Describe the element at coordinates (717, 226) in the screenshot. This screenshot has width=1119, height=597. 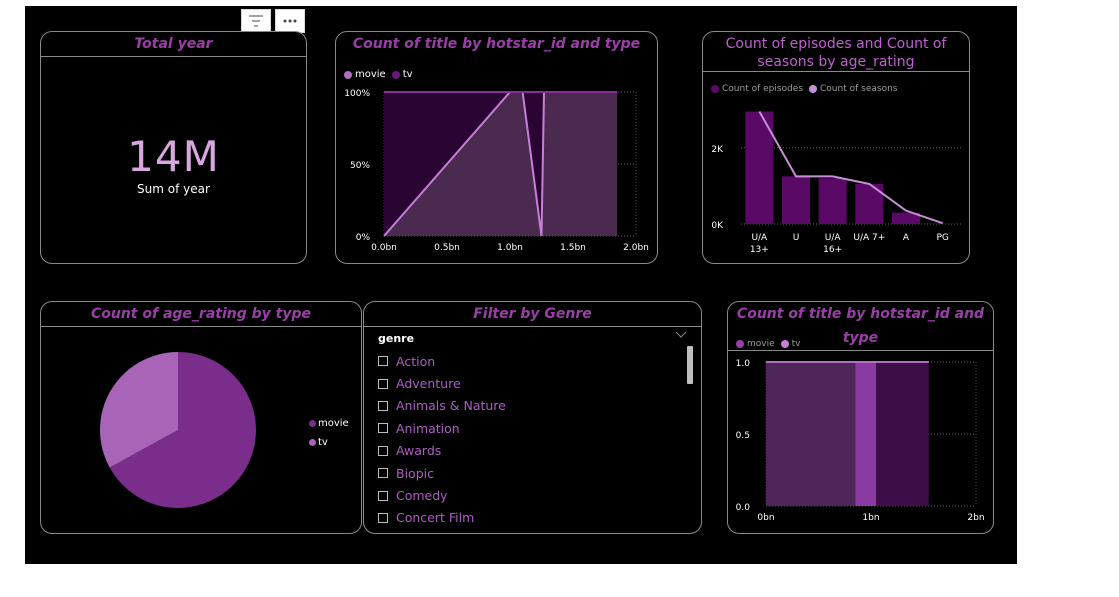
I see `y-tick-label: 0K` at that location.